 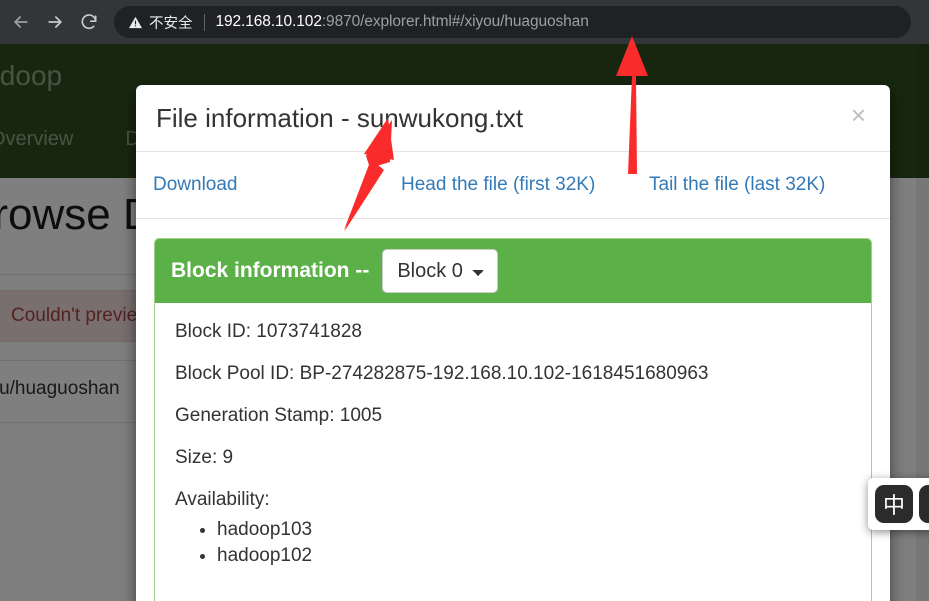 I want to click on reload-icon, so click(x=89, y=22).